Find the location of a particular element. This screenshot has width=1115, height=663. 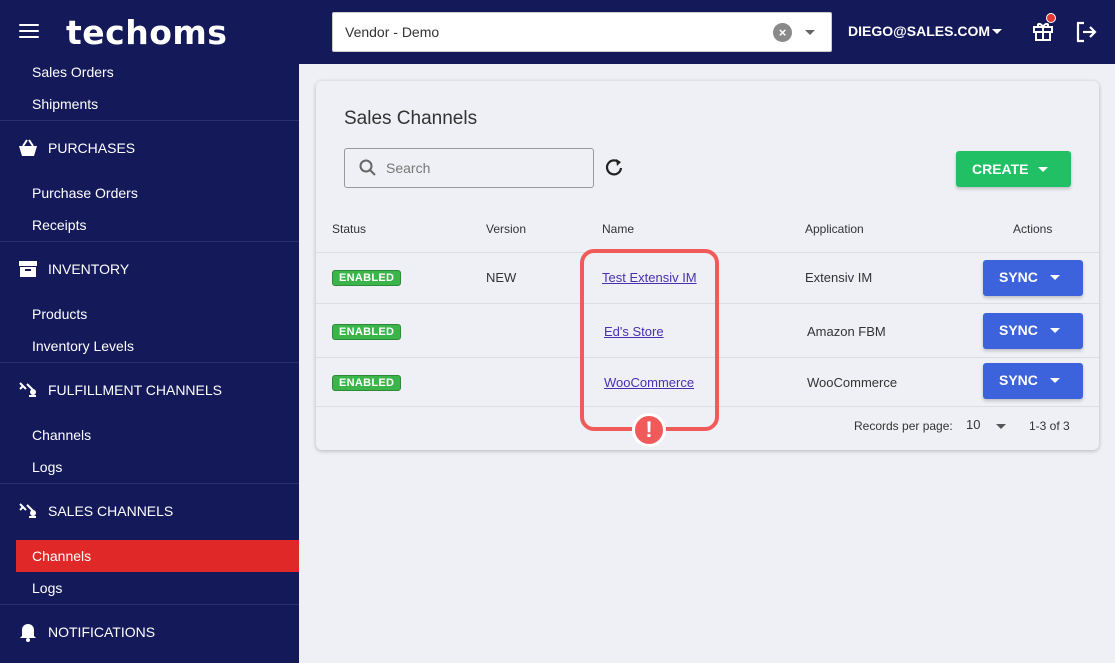

sidebar-item-inventory-levels: Inventory Levels is located at coordinates (83, 346).